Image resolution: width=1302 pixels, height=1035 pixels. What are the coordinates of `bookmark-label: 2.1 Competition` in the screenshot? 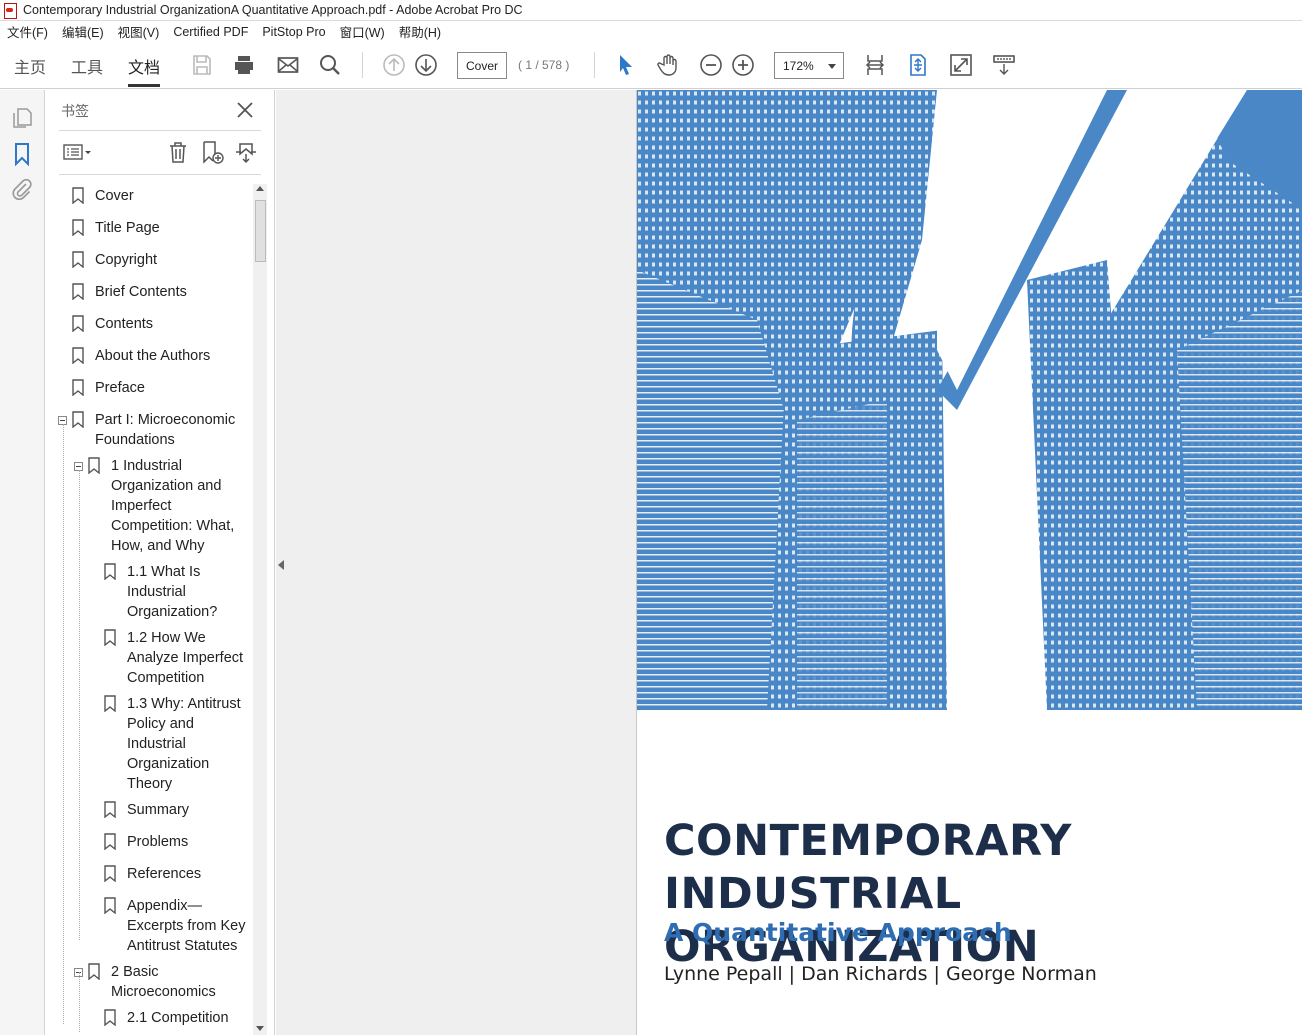 It's located at (178, 1018).